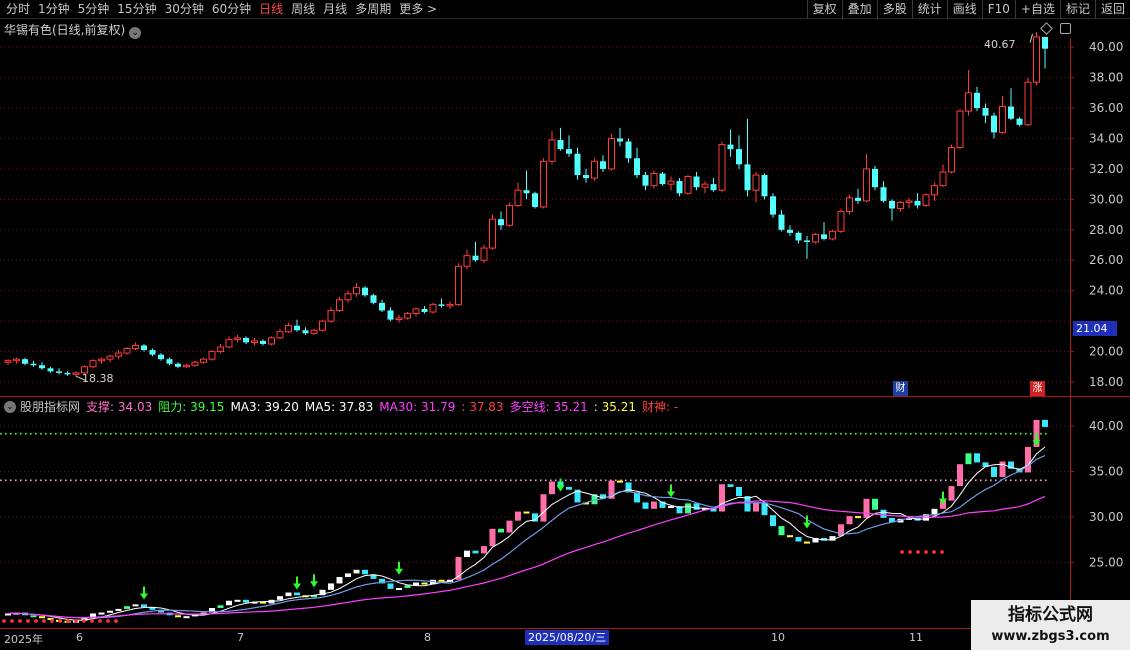 This screenshot has width=1130, height=650. I want to click on period-tab: 月线, so click(335, 9).